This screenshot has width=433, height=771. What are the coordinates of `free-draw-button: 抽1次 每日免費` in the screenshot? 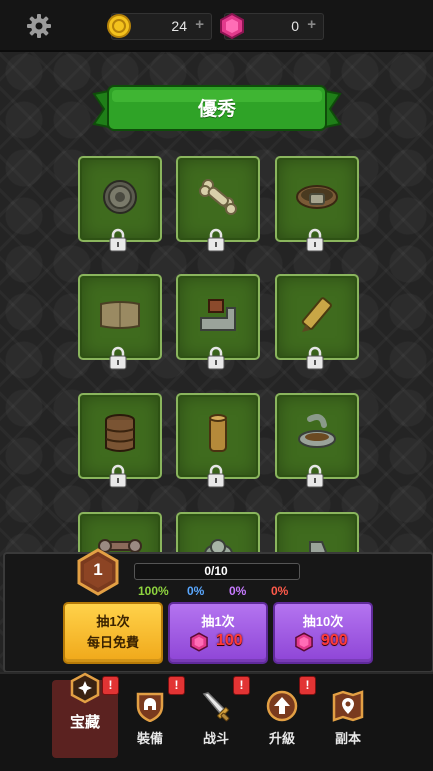 It's located at (113, 633).